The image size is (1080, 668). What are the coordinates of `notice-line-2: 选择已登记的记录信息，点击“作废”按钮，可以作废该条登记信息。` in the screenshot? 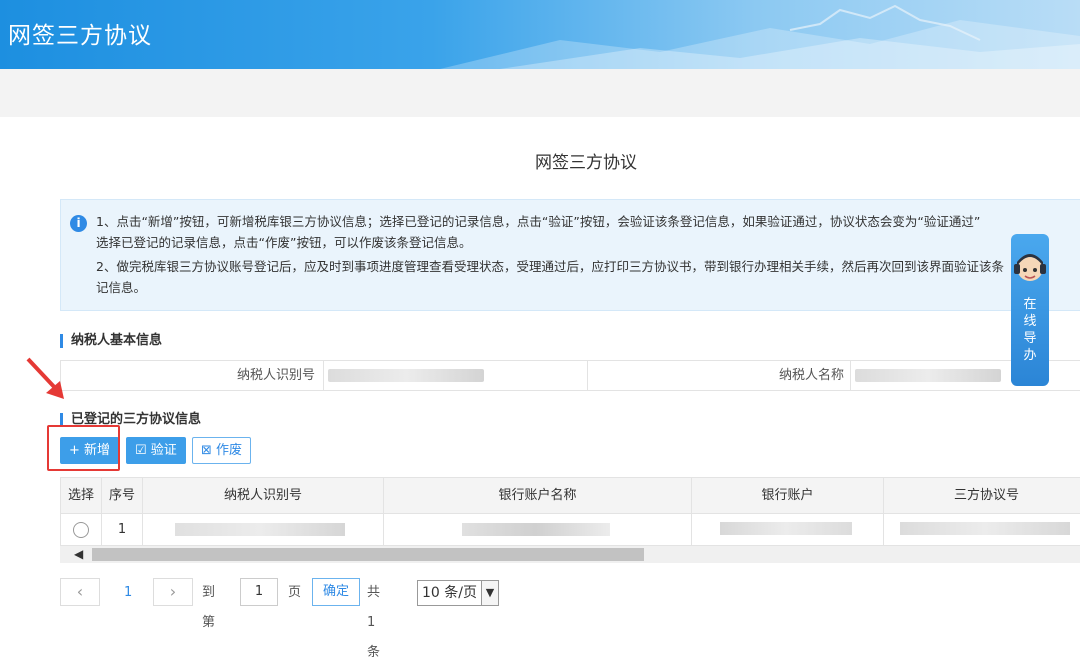 It's located at (284, 242).